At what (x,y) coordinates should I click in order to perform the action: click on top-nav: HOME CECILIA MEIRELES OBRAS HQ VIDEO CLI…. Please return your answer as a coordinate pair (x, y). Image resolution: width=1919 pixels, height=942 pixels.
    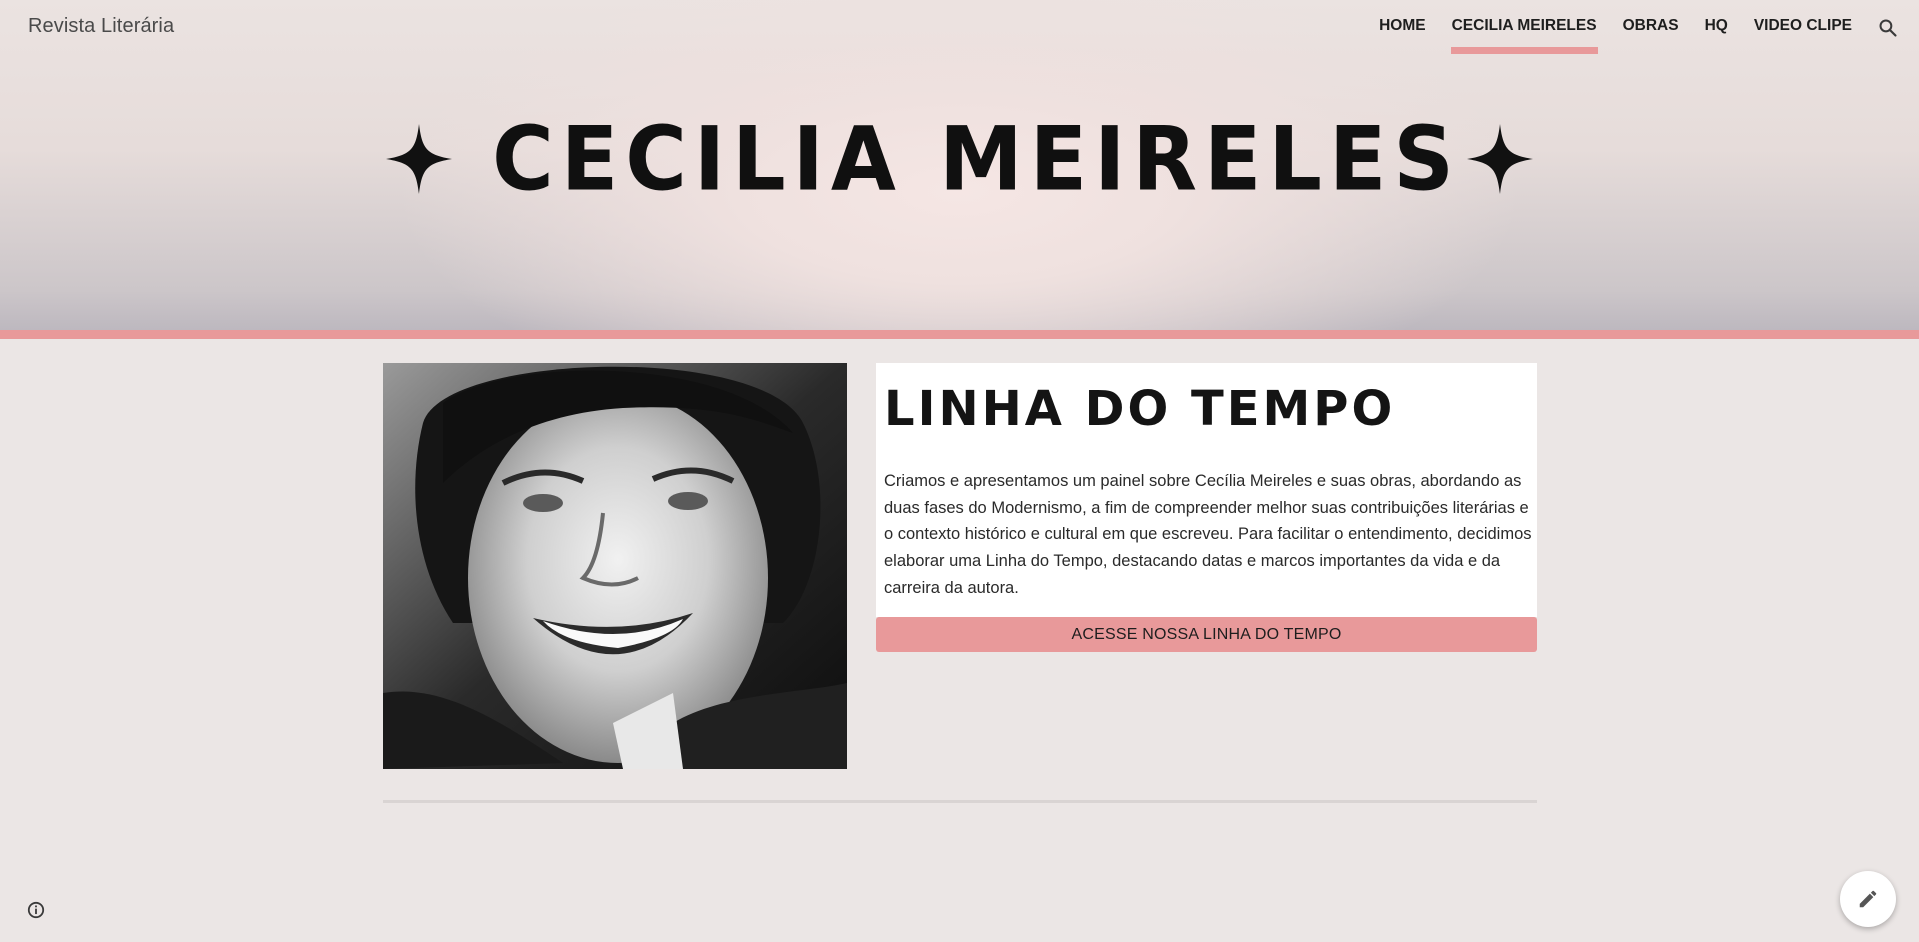
    Looking at the image, I should click on (1642, 28).